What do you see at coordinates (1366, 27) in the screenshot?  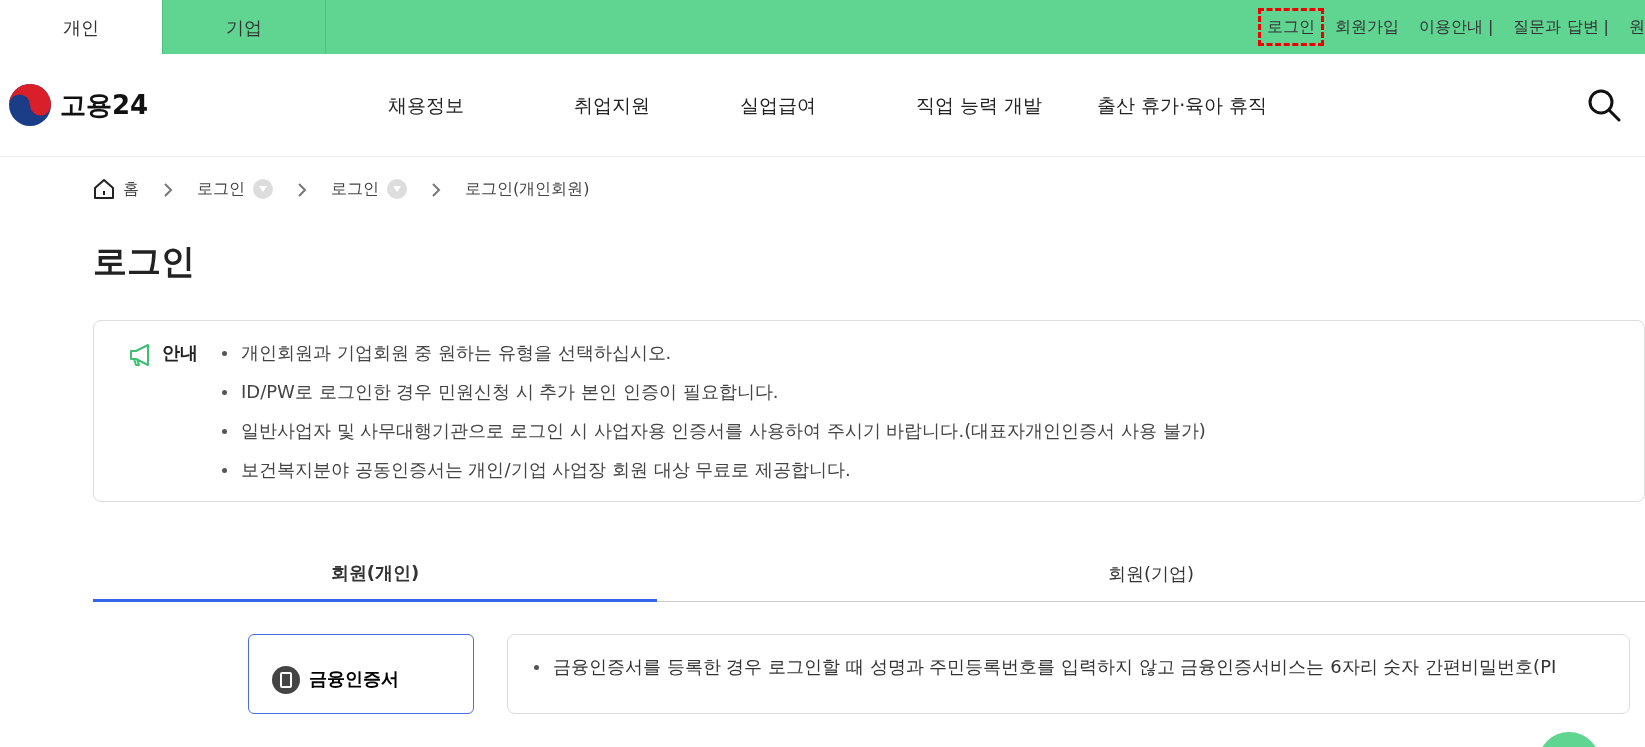 I see `util-link: 회원가입` at bounding box center [1366, 27].